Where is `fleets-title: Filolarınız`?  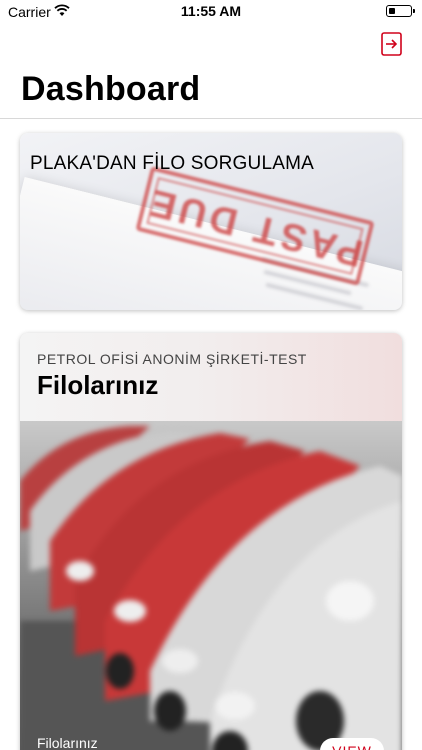 fleets-title: Filolarınız is located at coordinates (98, 385).